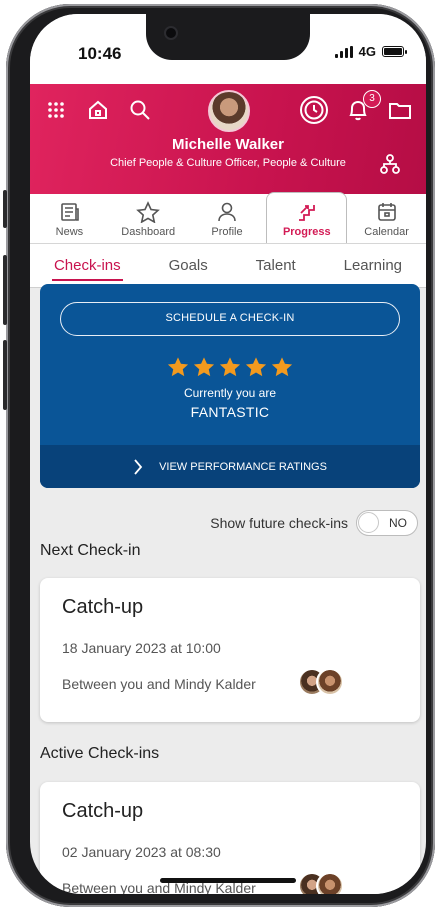 This screenshot has height=911, width=441. I want to click on user-name: Michelle Walker, so click(228, 144).